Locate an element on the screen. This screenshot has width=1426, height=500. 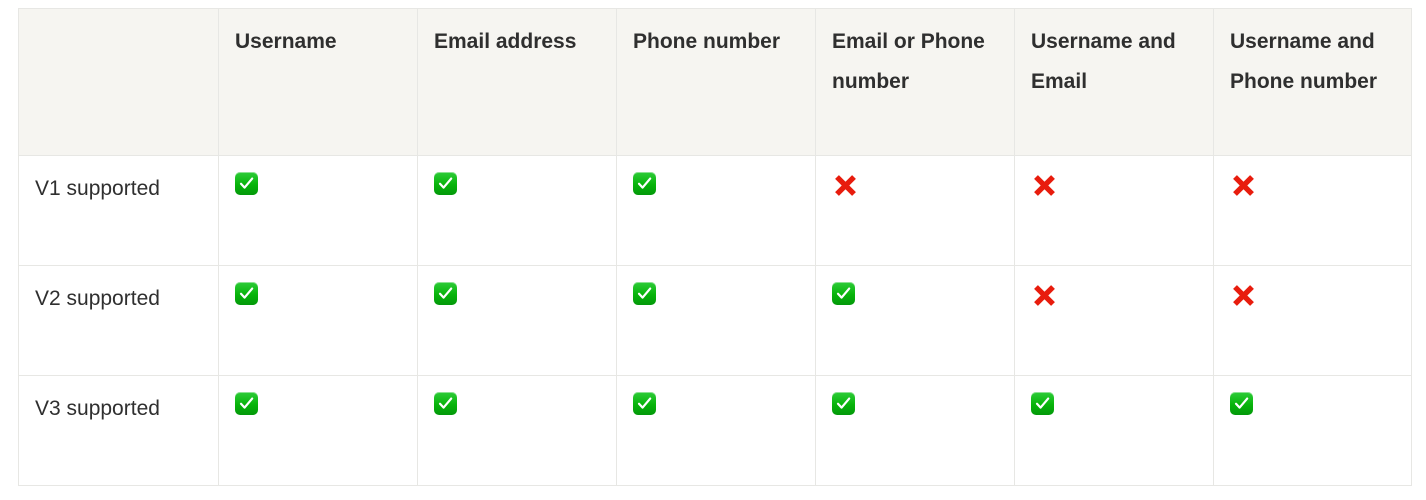
column-header-email-or-phone-number: Email or Phone number is located at coordinates (915, 82).